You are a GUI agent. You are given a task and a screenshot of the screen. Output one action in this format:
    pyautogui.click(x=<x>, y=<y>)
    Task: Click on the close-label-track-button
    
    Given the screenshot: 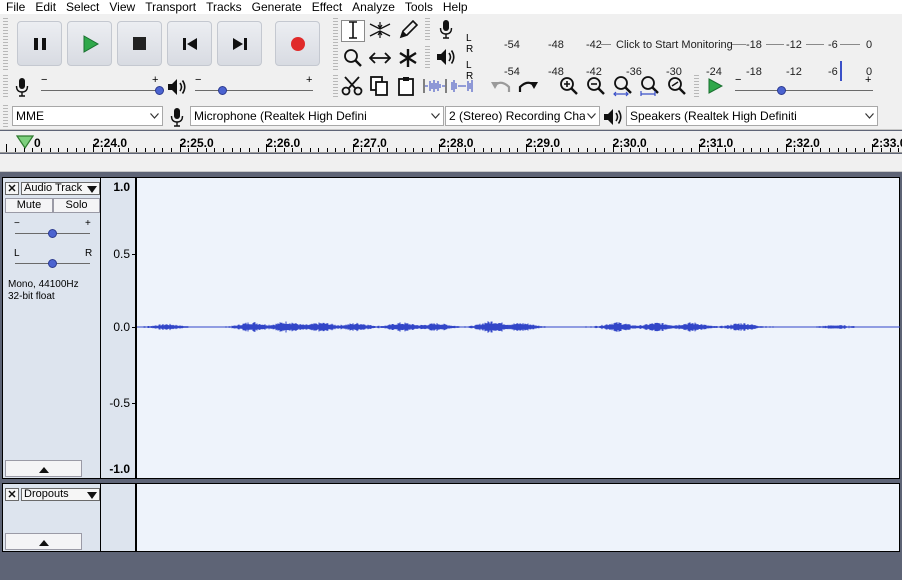 What is the action you would take?
    pyautogui.click(x=12, y=494)
    